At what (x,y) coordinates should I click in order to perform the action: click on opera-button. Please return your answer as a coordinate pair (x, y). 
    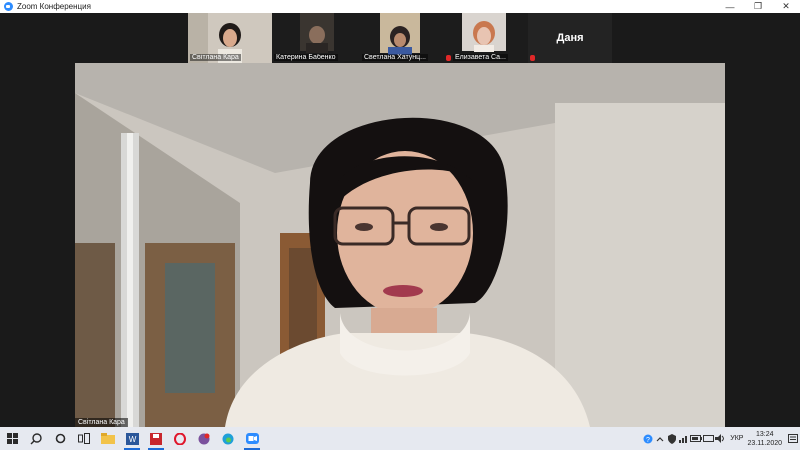
    Looking at the image, I should click on (180, 438).